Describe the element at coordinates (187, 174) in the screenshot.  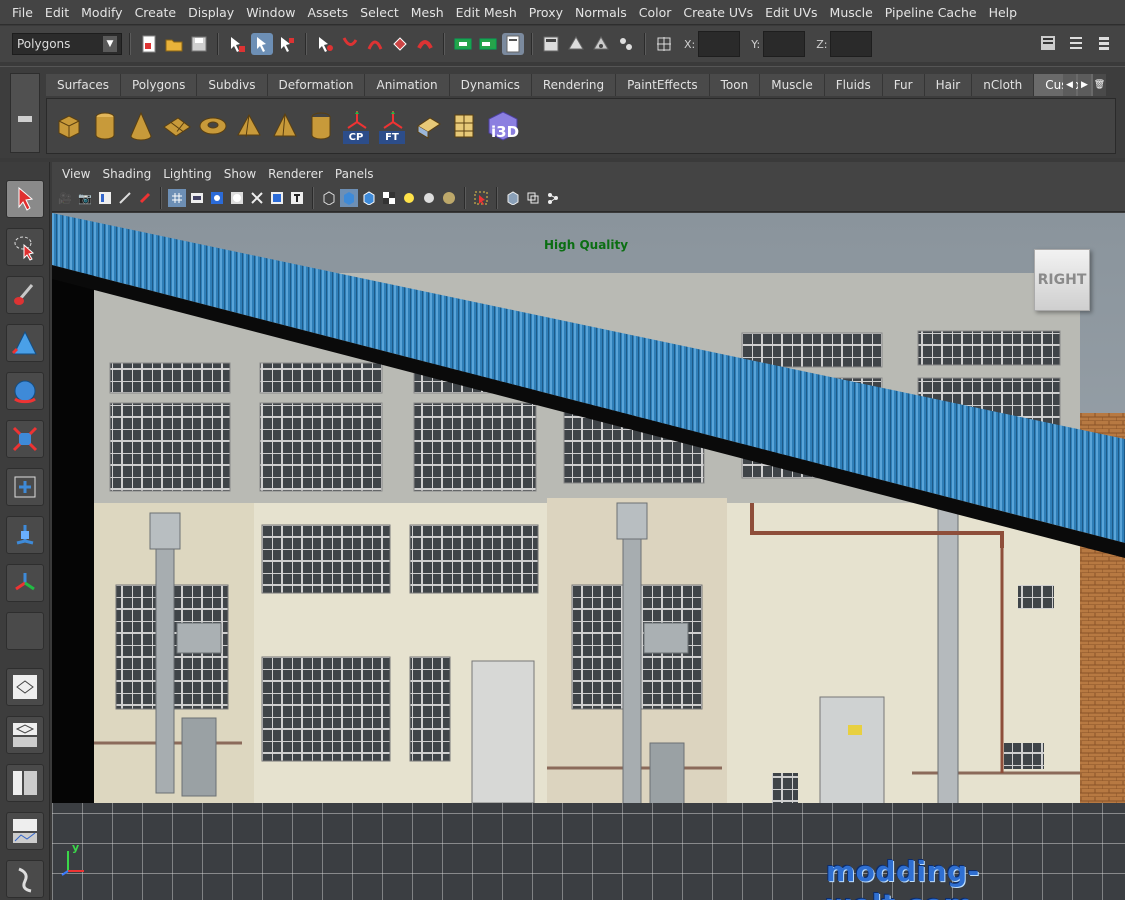
I see `panel-menu-lighting: Lighting` at that location.